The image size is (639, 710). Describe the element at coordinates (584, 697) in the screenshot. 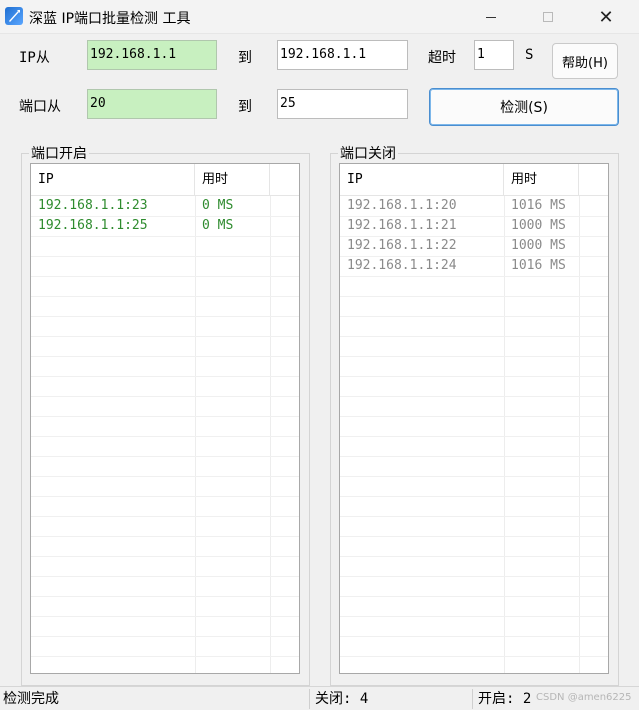

I see `watermark: CSDN @amen6225` at that location.